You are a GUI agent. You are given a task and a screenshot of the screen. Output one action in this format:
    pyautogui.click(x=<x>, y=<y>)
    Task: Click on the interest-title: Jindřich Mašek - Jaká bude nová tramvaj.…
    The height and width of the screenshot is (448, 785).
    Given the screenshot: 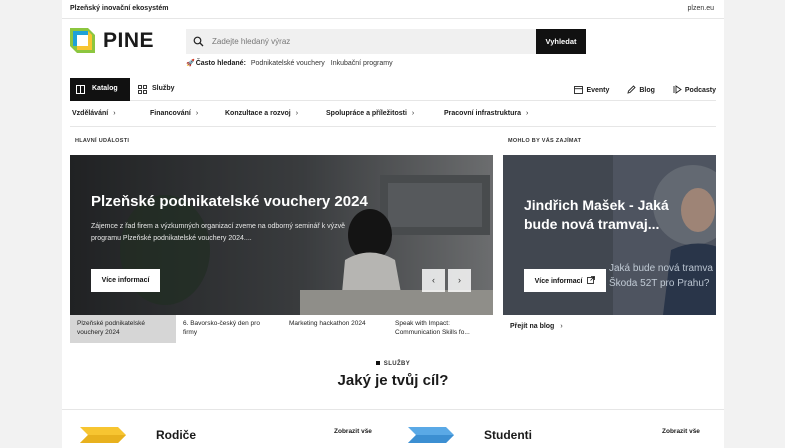 What is the action you would take?
    pyautogui.click(x=596, y=214)
    